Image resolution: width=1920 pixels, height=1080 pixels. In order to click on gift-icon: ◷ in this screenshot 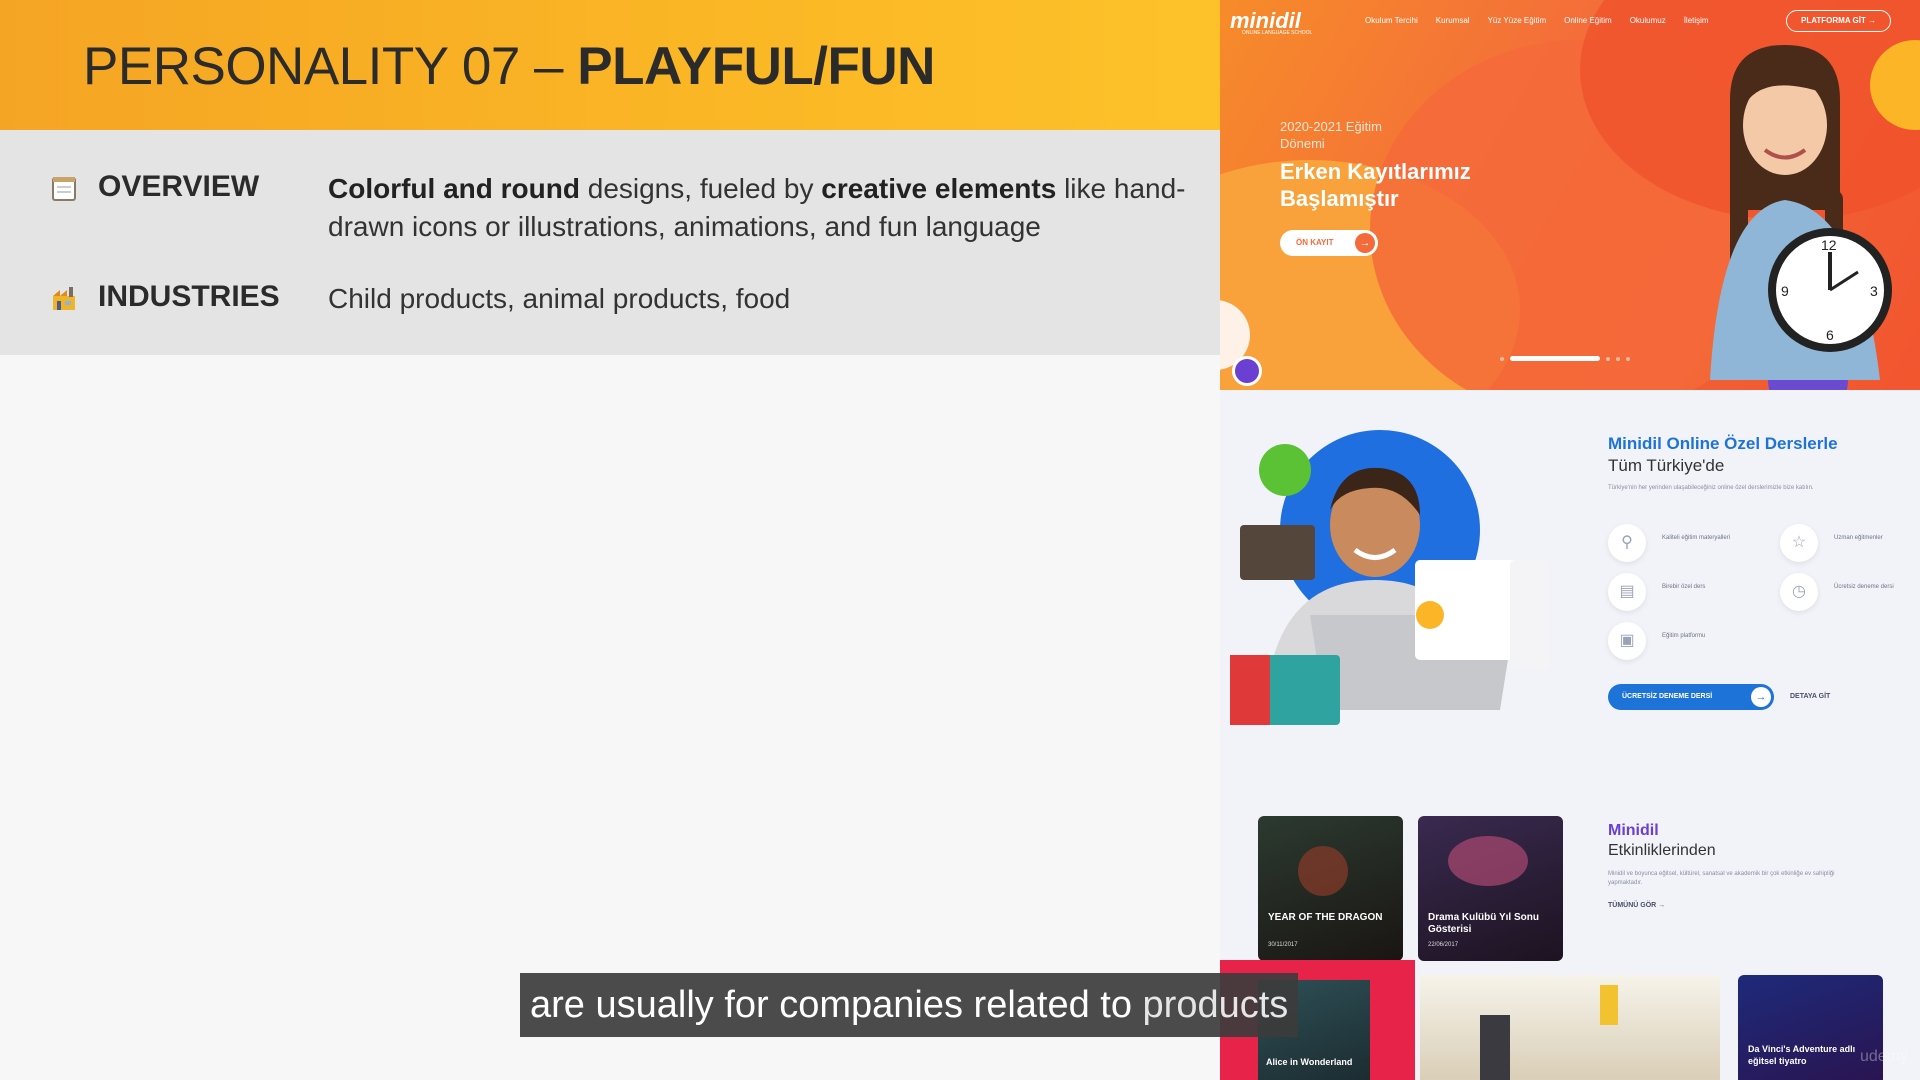, I will do `click(1799, 592)`.